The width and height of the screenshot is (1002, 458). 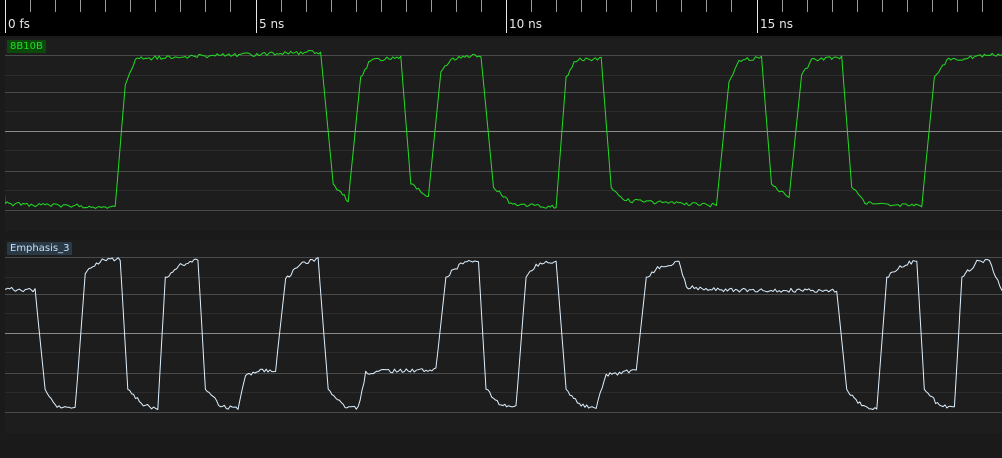 What do you see at coordinates (40, 248) in the screenshot?
I see `trace-label-emphasis-3: Emphasis_3` at bounding box center [40, 248].